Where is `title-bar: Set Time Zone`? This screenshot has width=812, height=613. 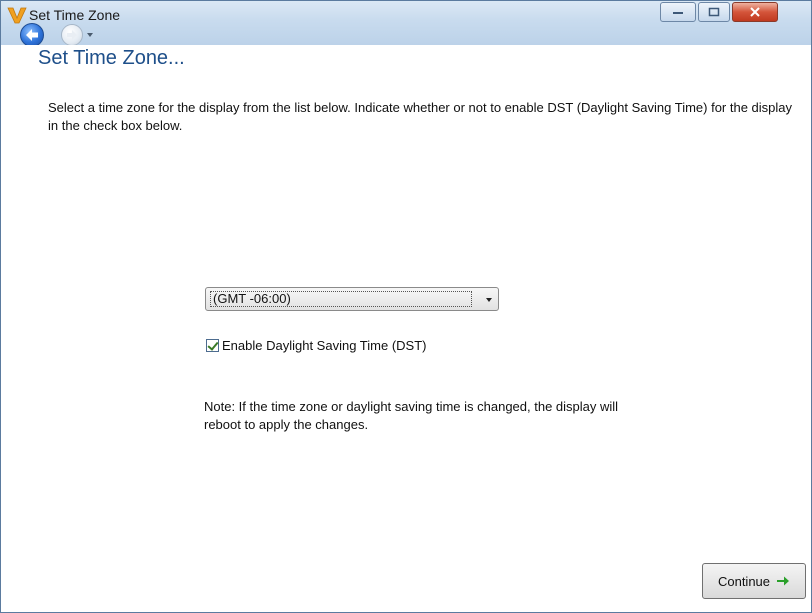 title-bar: Set Time Zone is located at coordinates (406, 24).